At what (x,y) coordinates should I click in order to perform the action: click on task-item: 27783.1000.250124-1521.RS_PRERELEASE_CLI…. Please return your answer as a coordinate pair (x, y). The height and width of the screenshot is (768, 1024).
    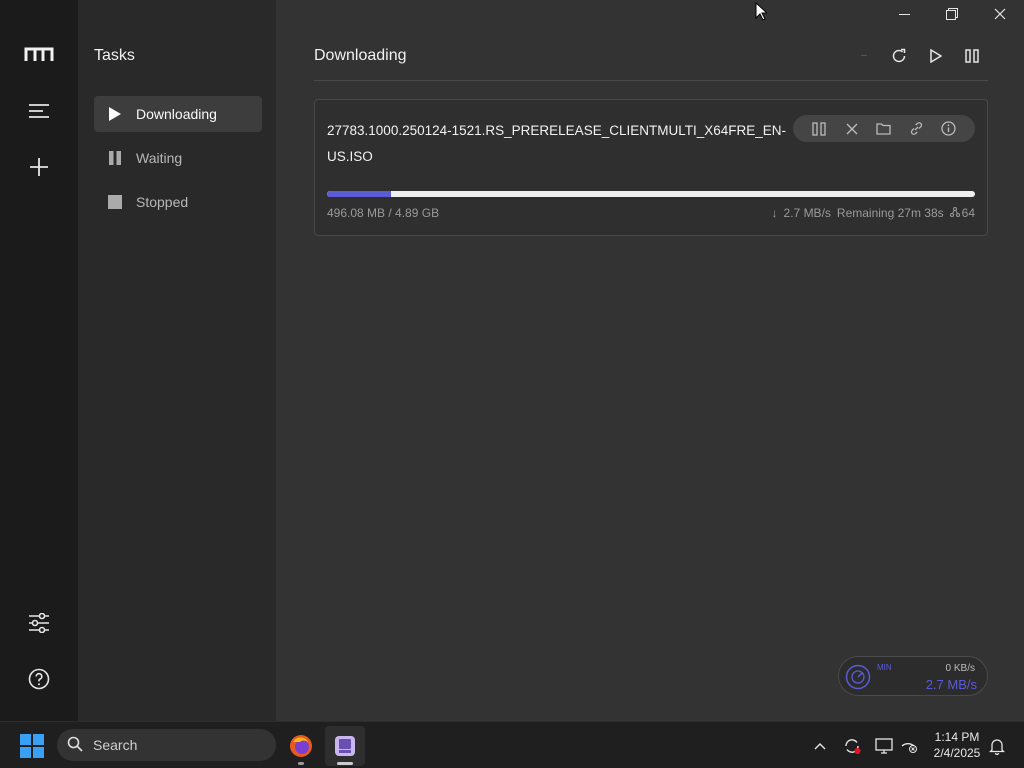
    Looking at the image, I should click on (651, 167).